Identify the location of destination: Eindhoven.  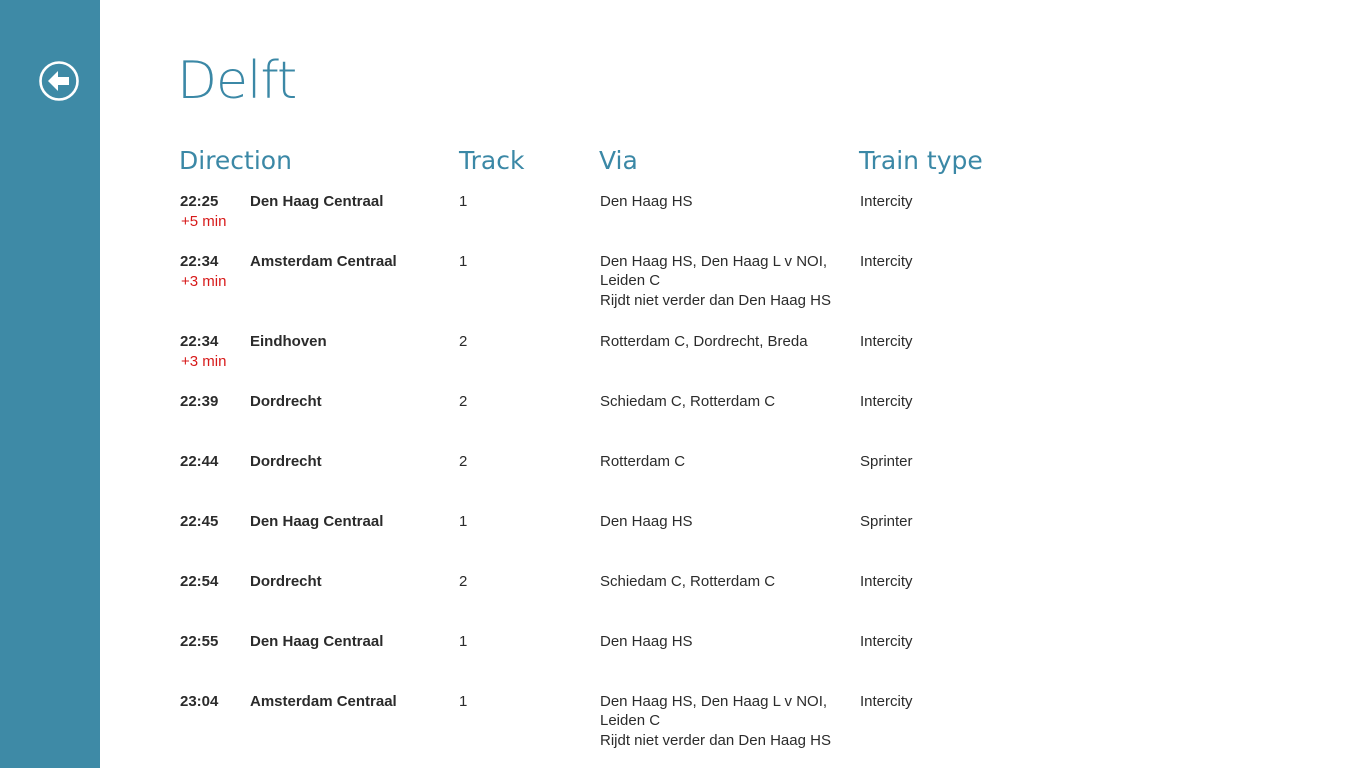
(288, 341).